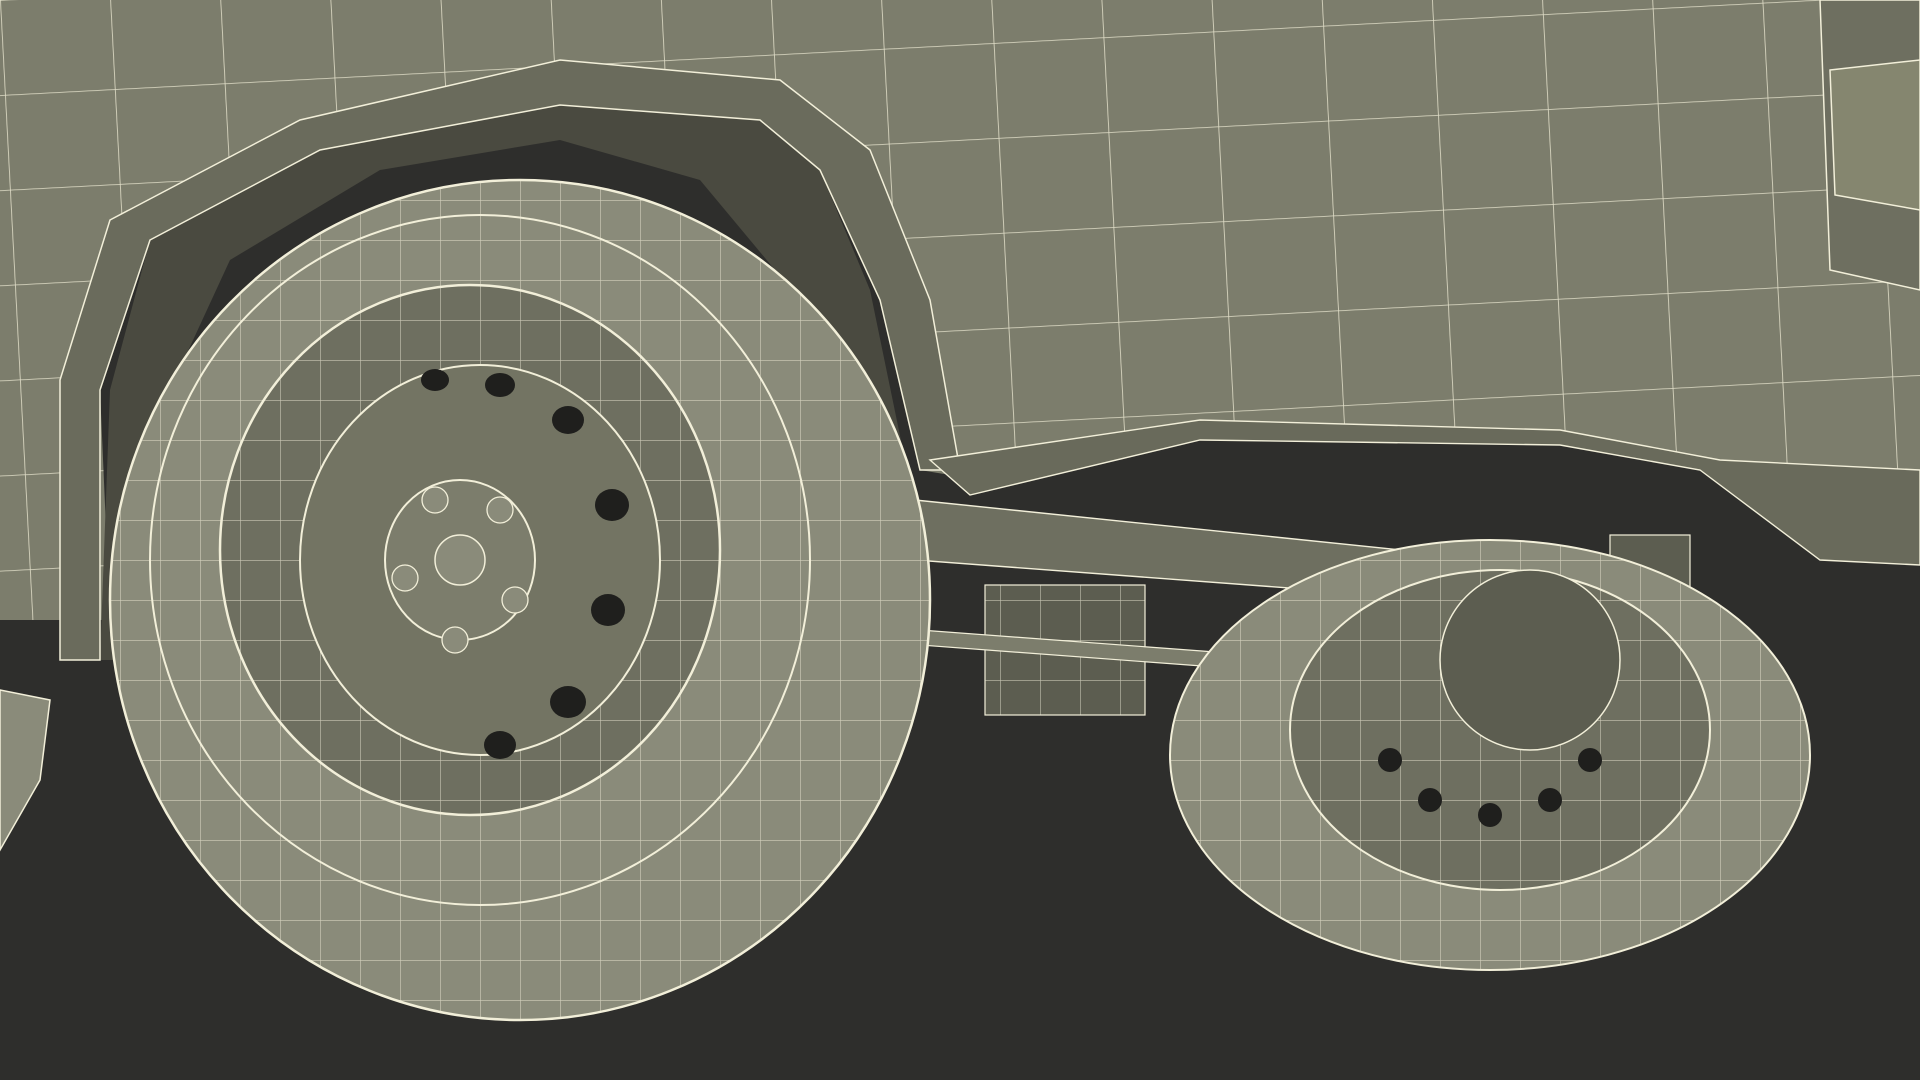  I want to click on rear-wheel, so click(1490, 755).